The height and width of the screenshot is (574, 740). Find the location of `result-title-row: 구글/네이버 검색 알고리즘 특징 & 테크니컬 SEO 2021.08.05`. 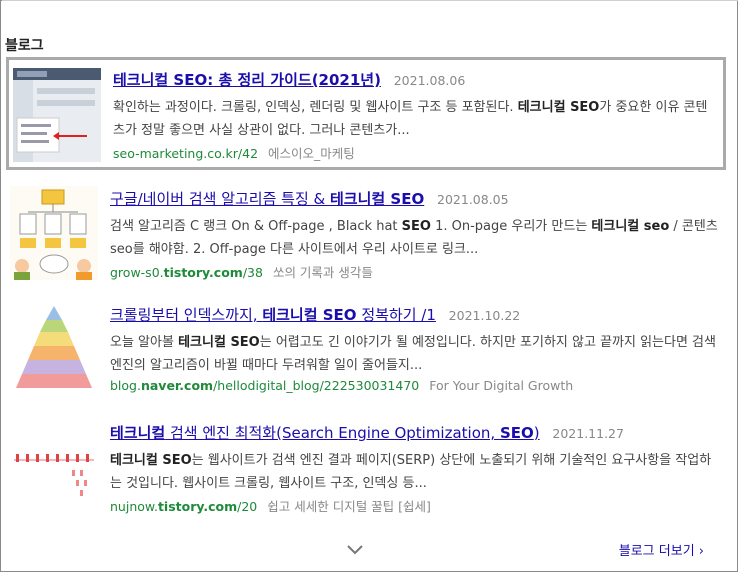

result-title-row: 구글/네이버 검색 알고리즘 특징 & 테크니컬 SEO 2021.08.05 is located at coordinates (415, 198).